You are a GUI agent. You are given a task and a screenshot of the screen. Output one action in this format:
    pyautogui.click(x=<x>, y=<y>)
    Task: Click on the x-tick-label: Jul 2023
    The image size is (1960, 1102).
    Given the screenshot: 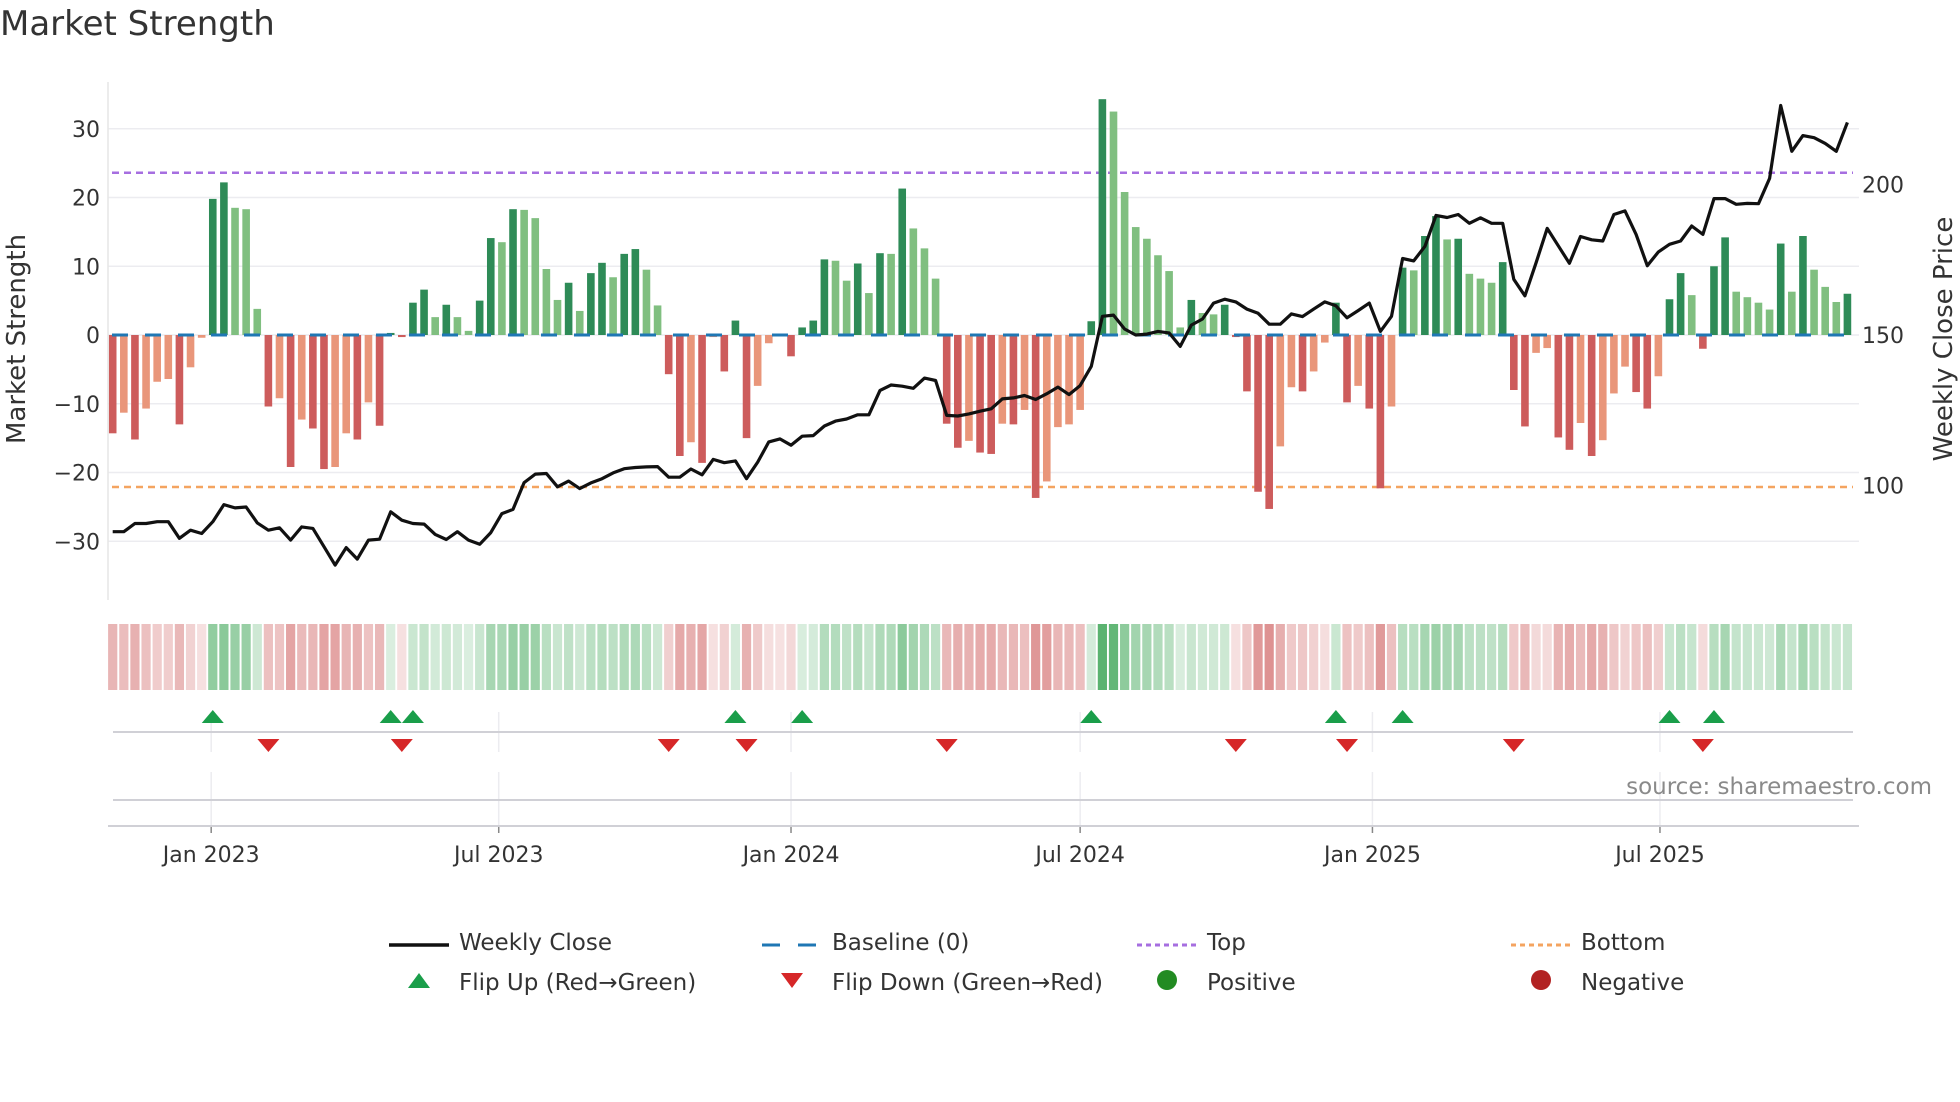 What is the action you would take?
    pyautogui.click(x=498, y=855)
    